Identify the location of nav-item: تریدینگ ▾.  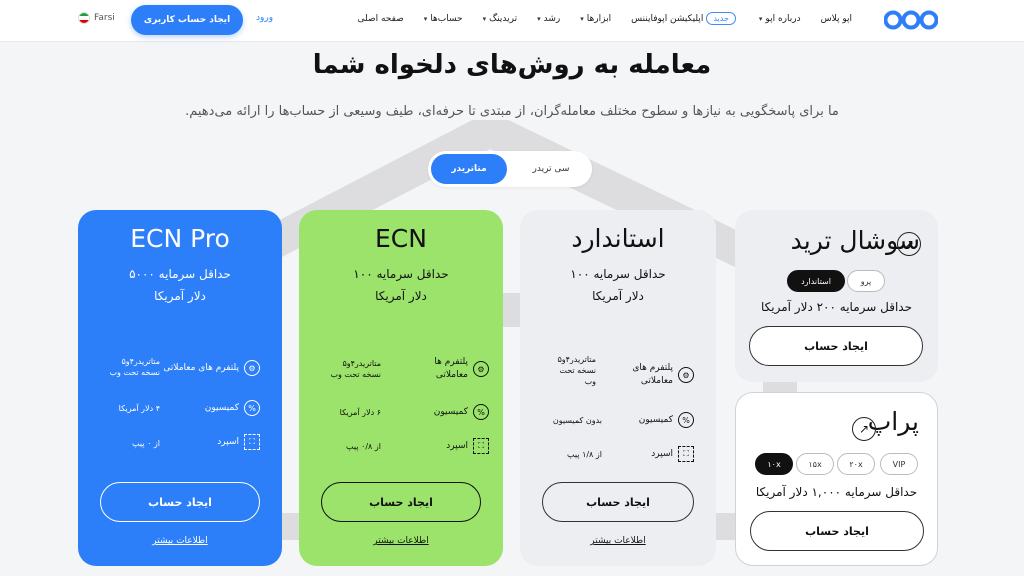
(500, 18).